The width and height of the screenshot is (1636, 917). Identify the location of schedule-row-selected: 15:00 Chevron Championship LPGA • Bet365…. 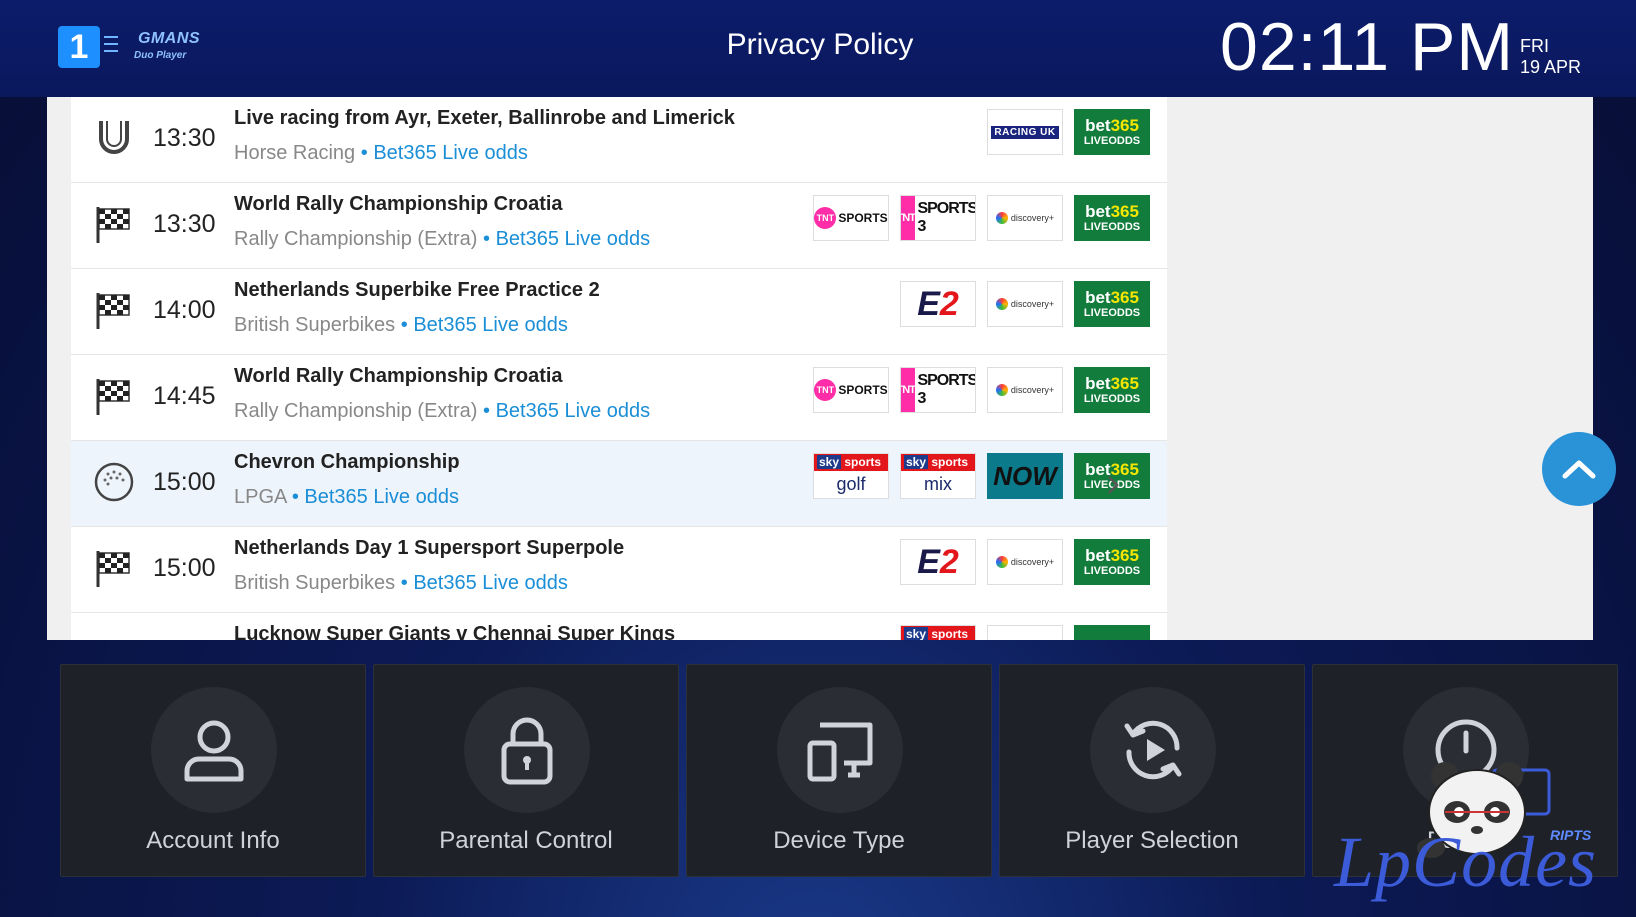
(619, 484).